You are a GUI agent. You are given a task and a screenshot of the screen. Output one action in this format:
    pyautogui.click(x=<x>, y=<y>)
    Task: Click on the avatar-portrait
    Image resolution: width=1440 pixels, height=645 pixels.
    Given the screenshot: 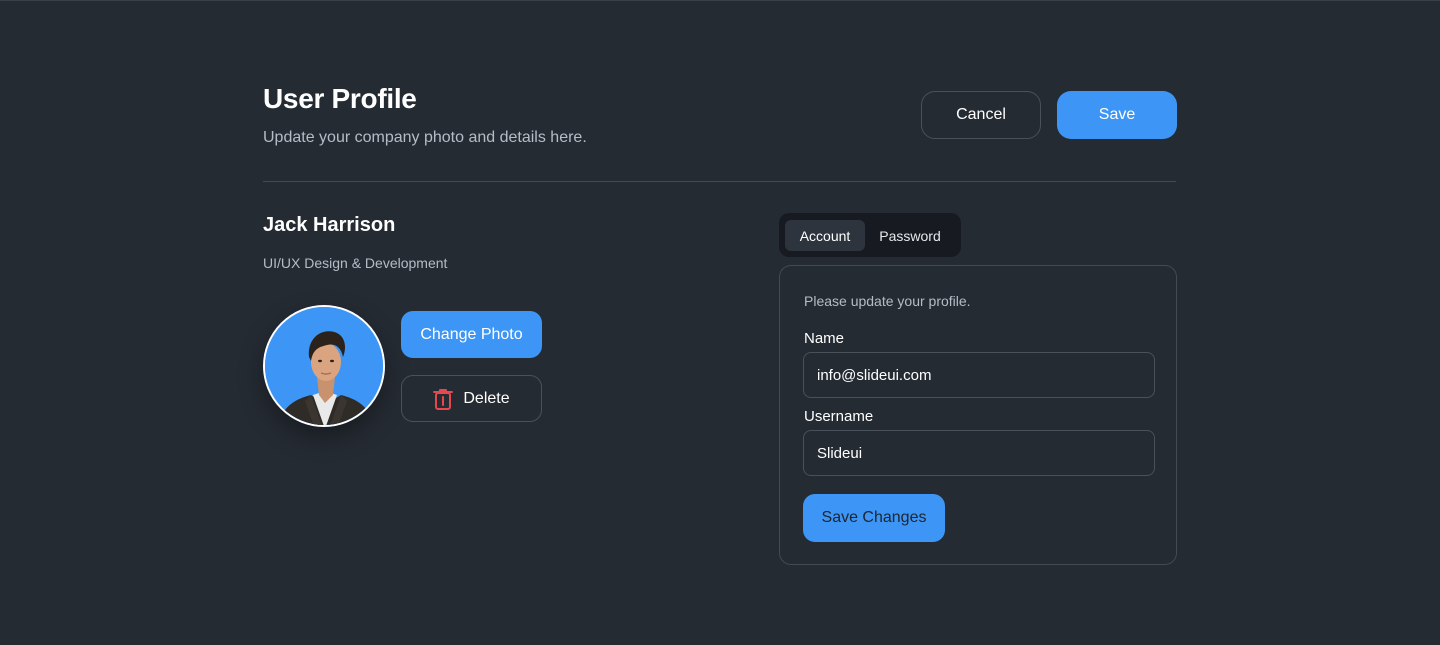 What is the action you would take?
    pyautogui.click(x=324, y=366)
    